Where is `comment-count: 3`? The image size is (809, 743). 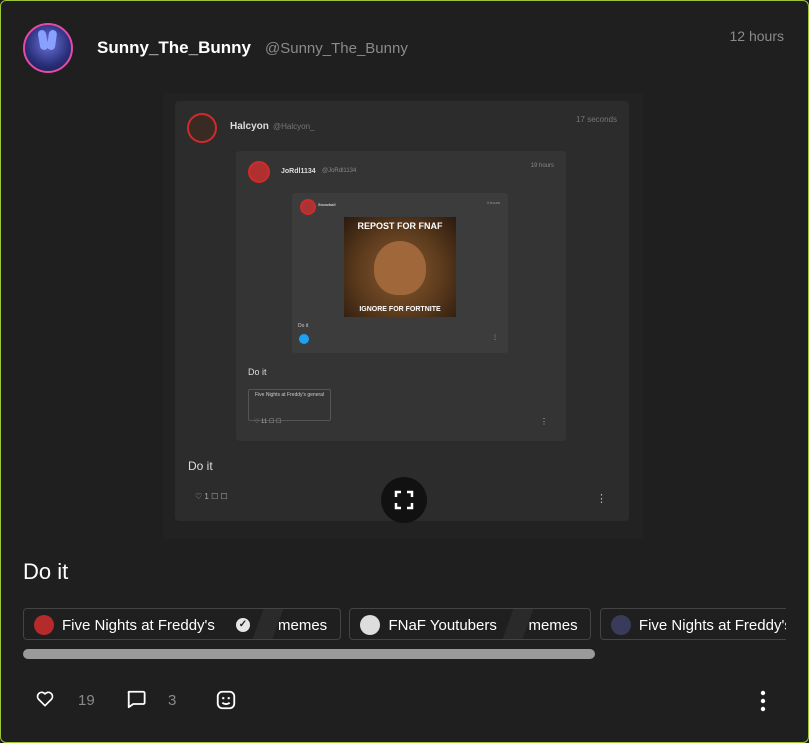 comment-count: 3 is located at coordinates (172, 700).